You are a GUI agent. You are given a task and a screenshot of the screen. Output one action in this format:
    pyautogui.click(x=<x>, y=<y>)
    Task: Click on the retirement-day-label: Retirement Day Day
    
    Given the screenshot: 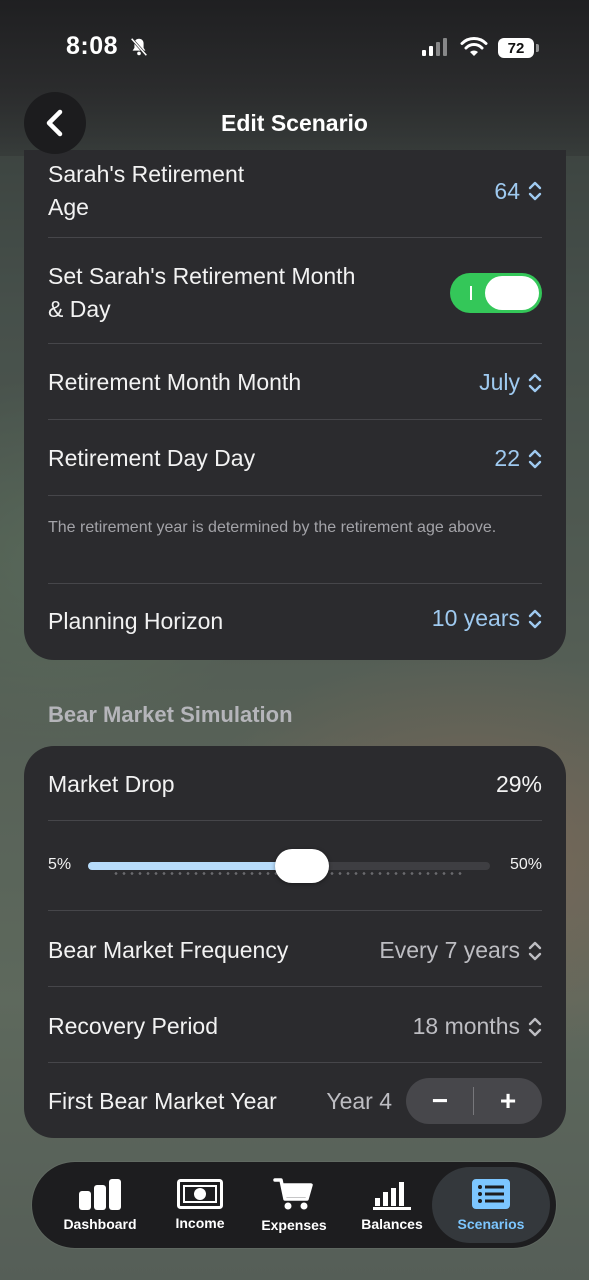 What is the action you would take?
    pyautogui.click(x=152, y=458)
    